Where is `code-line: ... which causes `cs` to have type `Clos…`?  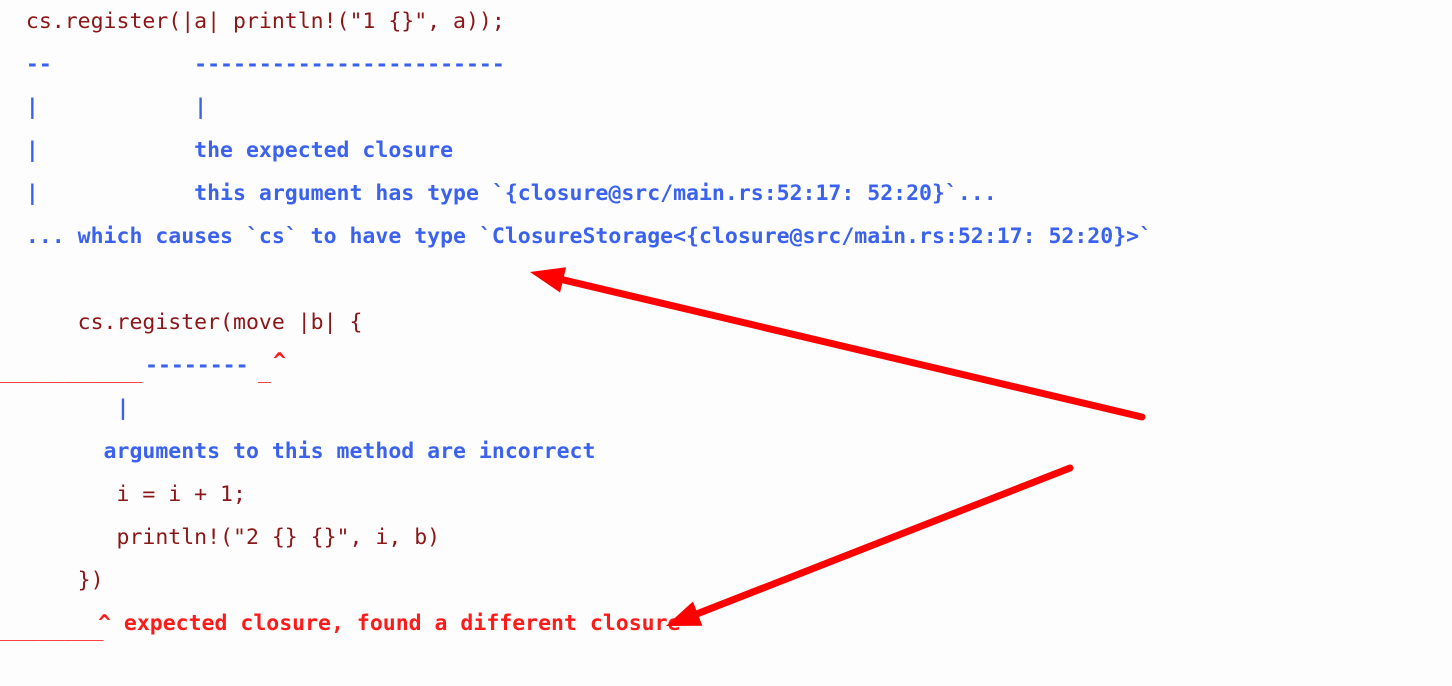
code-line: ... which causes `cs` to have type `Clos… is located at coordinates (576, 237).